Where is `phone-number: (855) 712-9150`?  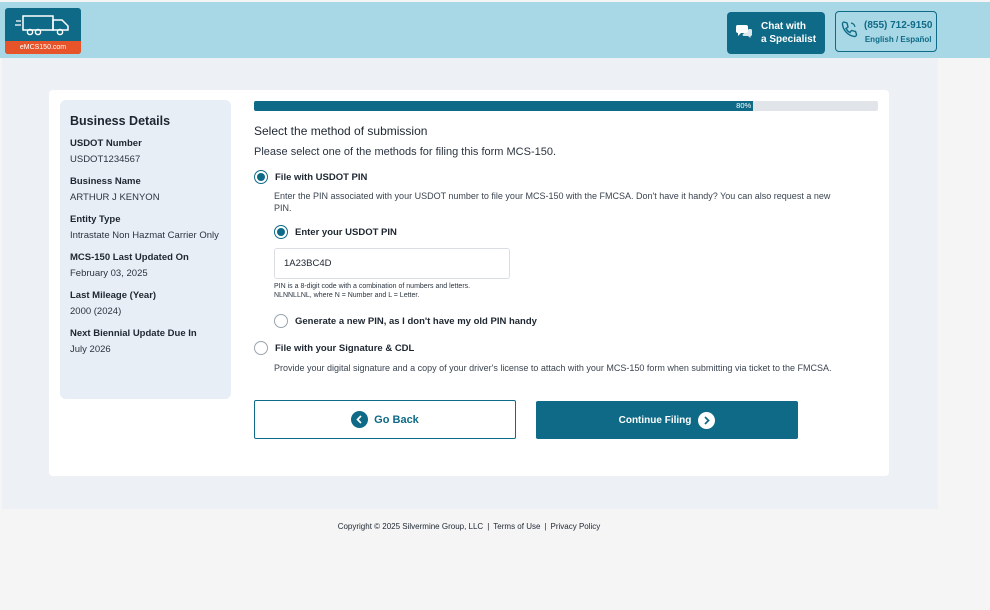
phone-number: (855) 712-9150 is located at coordinates (898, 25).